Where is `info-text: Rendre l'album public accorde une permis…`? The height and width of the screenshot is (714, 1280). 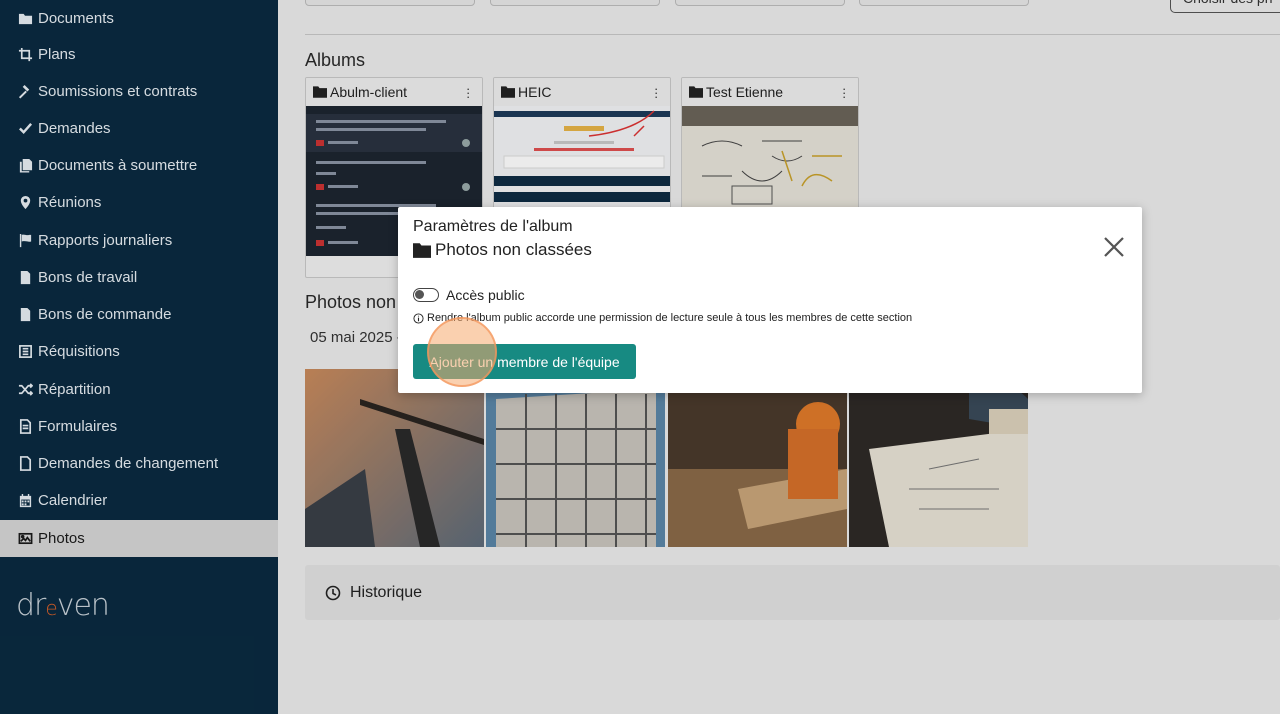
info-text: Rendre l'album public accorde une permis… is located at coordinates (670, 318).